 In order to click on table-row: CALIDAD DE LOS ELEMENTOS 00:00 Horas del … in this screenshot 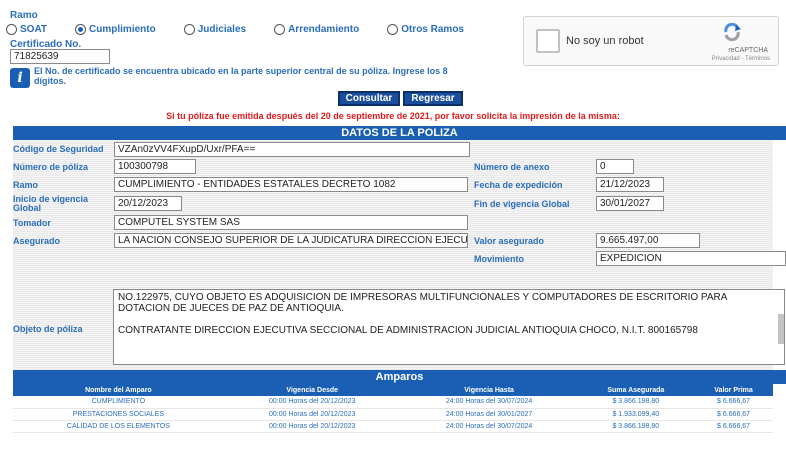, I will do `click(393, 426)`.